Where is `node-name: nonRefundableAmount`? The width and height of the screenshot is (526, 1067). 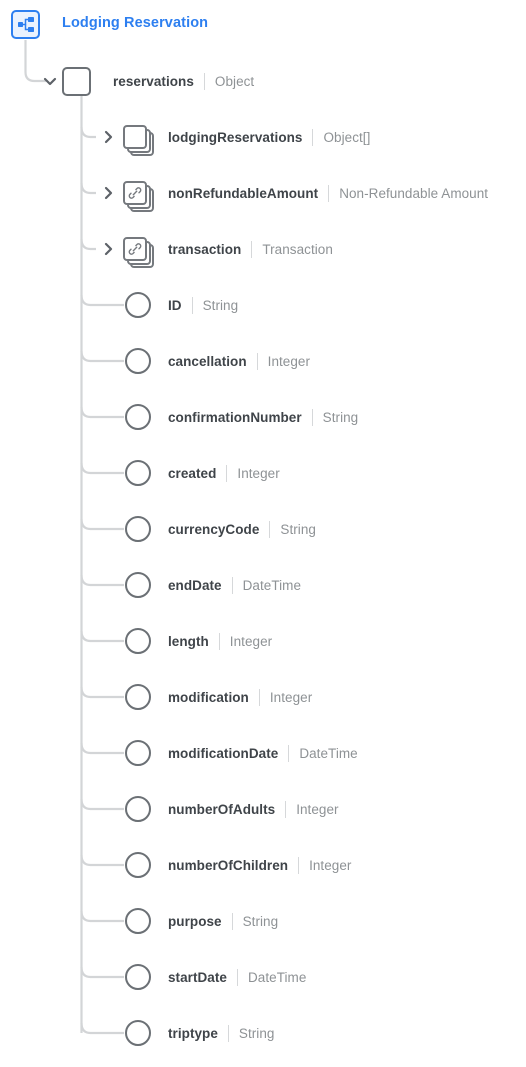
node-name: nonRefundableAmount is located at coordinates (243, 193).